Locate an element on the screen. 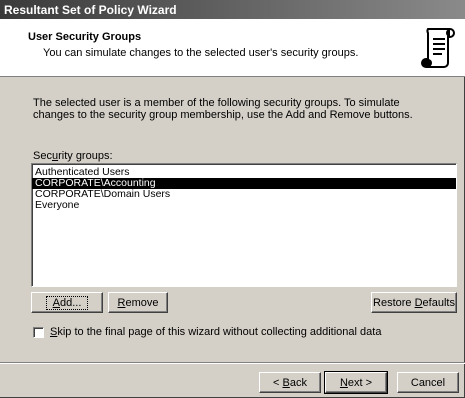  list-item: CORPORATE\Domain Users is located at coordinates (244, 194).